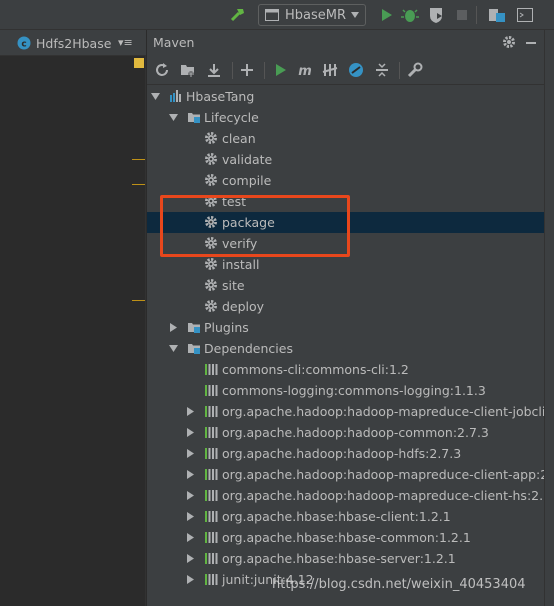  I want to click on settings-icon, so click(415, 70).